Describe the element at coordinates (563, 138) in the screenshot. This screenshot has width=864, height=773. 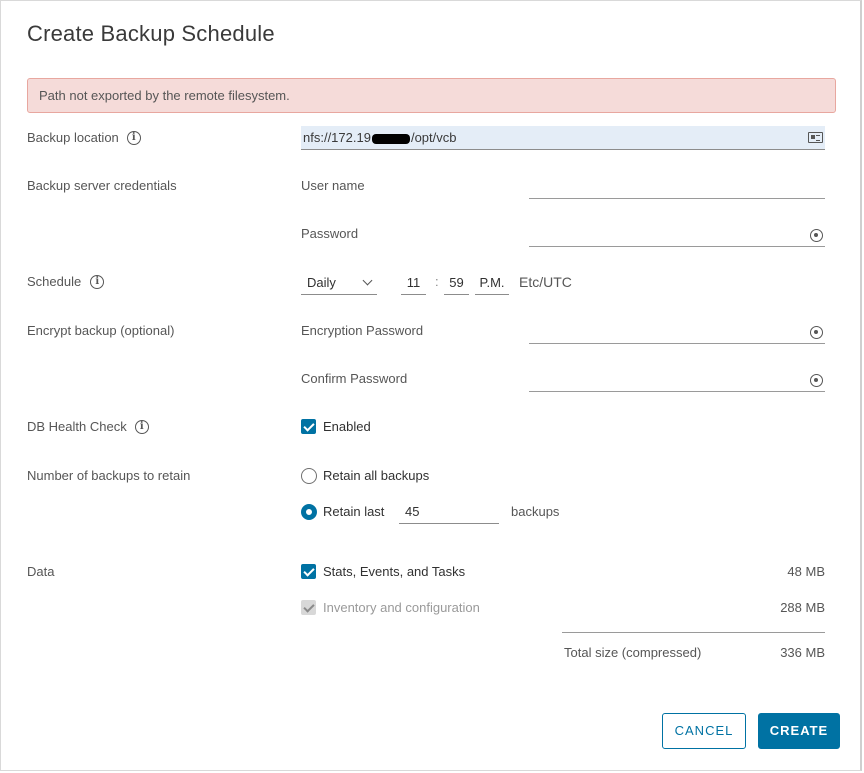
I see `backup-location-input: nfs://172.19/opt/vcb` at that location.